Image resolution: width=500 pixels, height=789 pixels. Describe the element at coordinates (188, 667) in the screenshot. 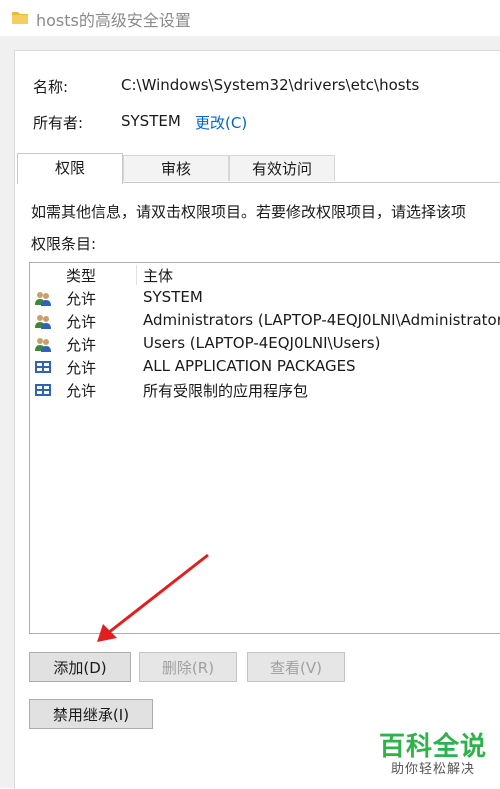

I see `remove-button: 删除(R)` at that location.